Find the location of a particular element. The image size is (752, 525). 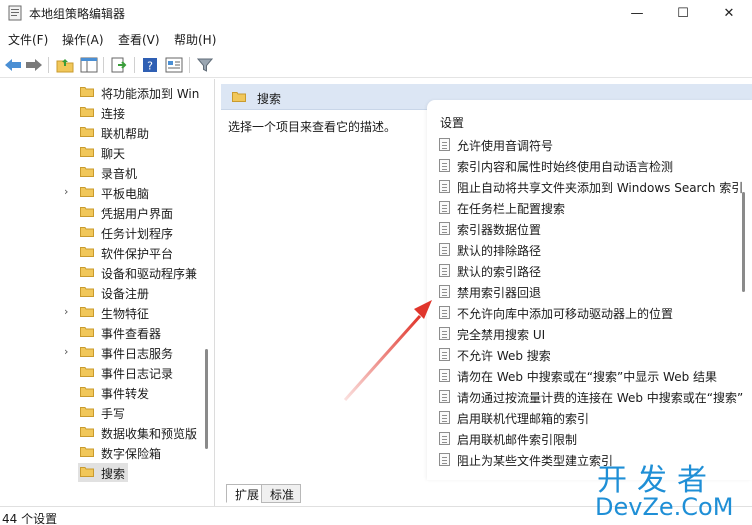

setting-row: 请勿在 Web 中搜索或在“搜索”中显示 Web 结果 is located at coordinates (594, 376).